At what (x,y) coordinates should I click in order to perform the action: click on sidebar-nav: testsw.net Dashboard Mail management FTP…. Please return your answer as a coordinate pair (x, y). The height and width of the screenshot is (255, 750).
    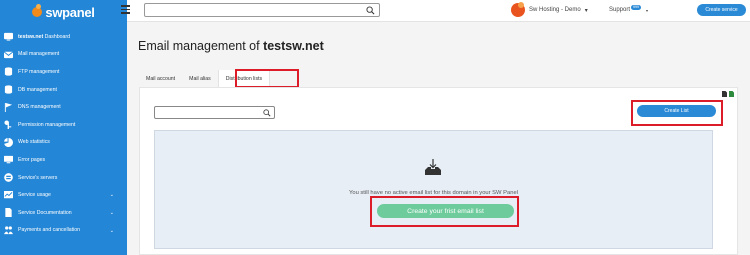
    Looking at the image, I should click on (63, 133).